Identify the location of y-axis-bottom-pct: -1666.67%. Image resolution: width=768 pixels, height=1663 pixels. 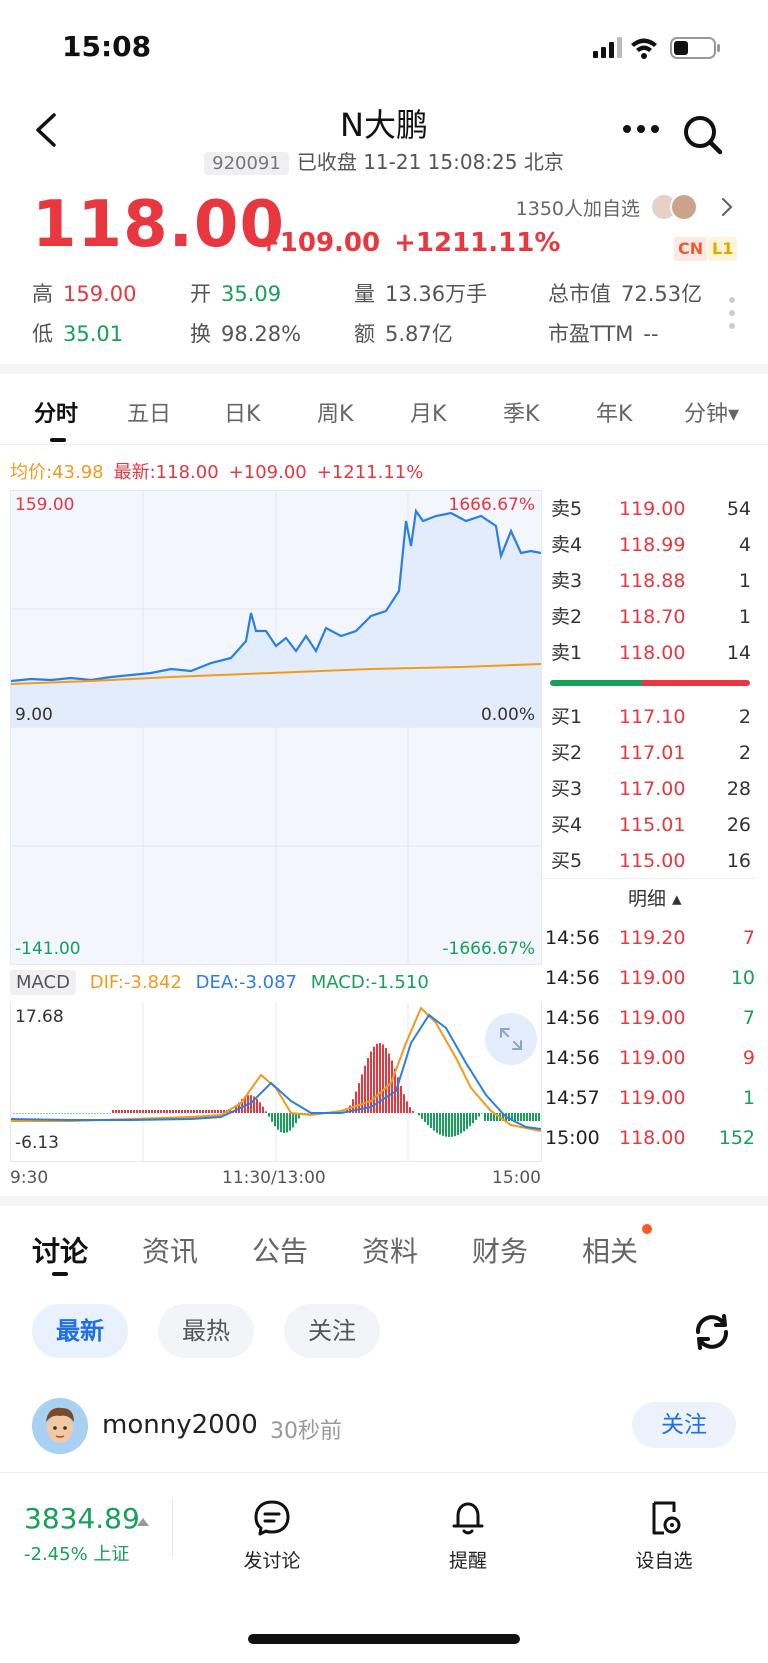
(488, 949).